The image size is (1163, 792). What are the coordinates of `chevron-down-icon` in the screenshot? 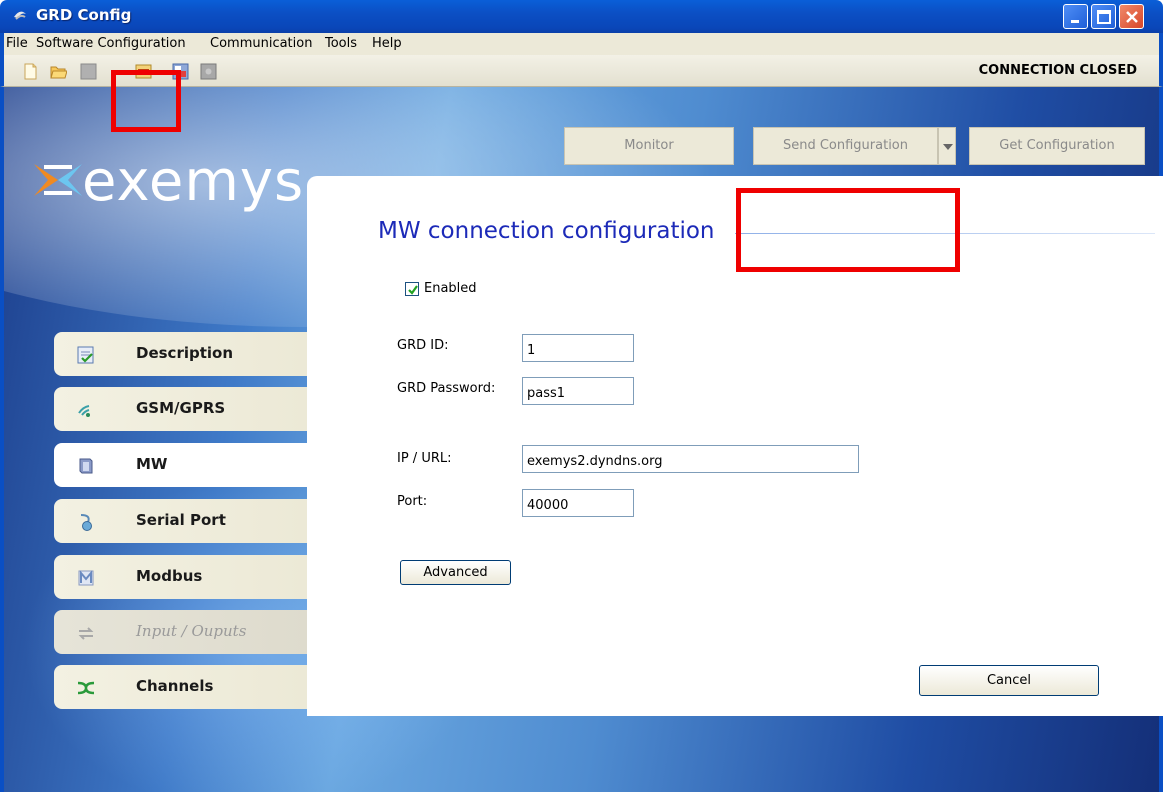 It's located at (948, 147).